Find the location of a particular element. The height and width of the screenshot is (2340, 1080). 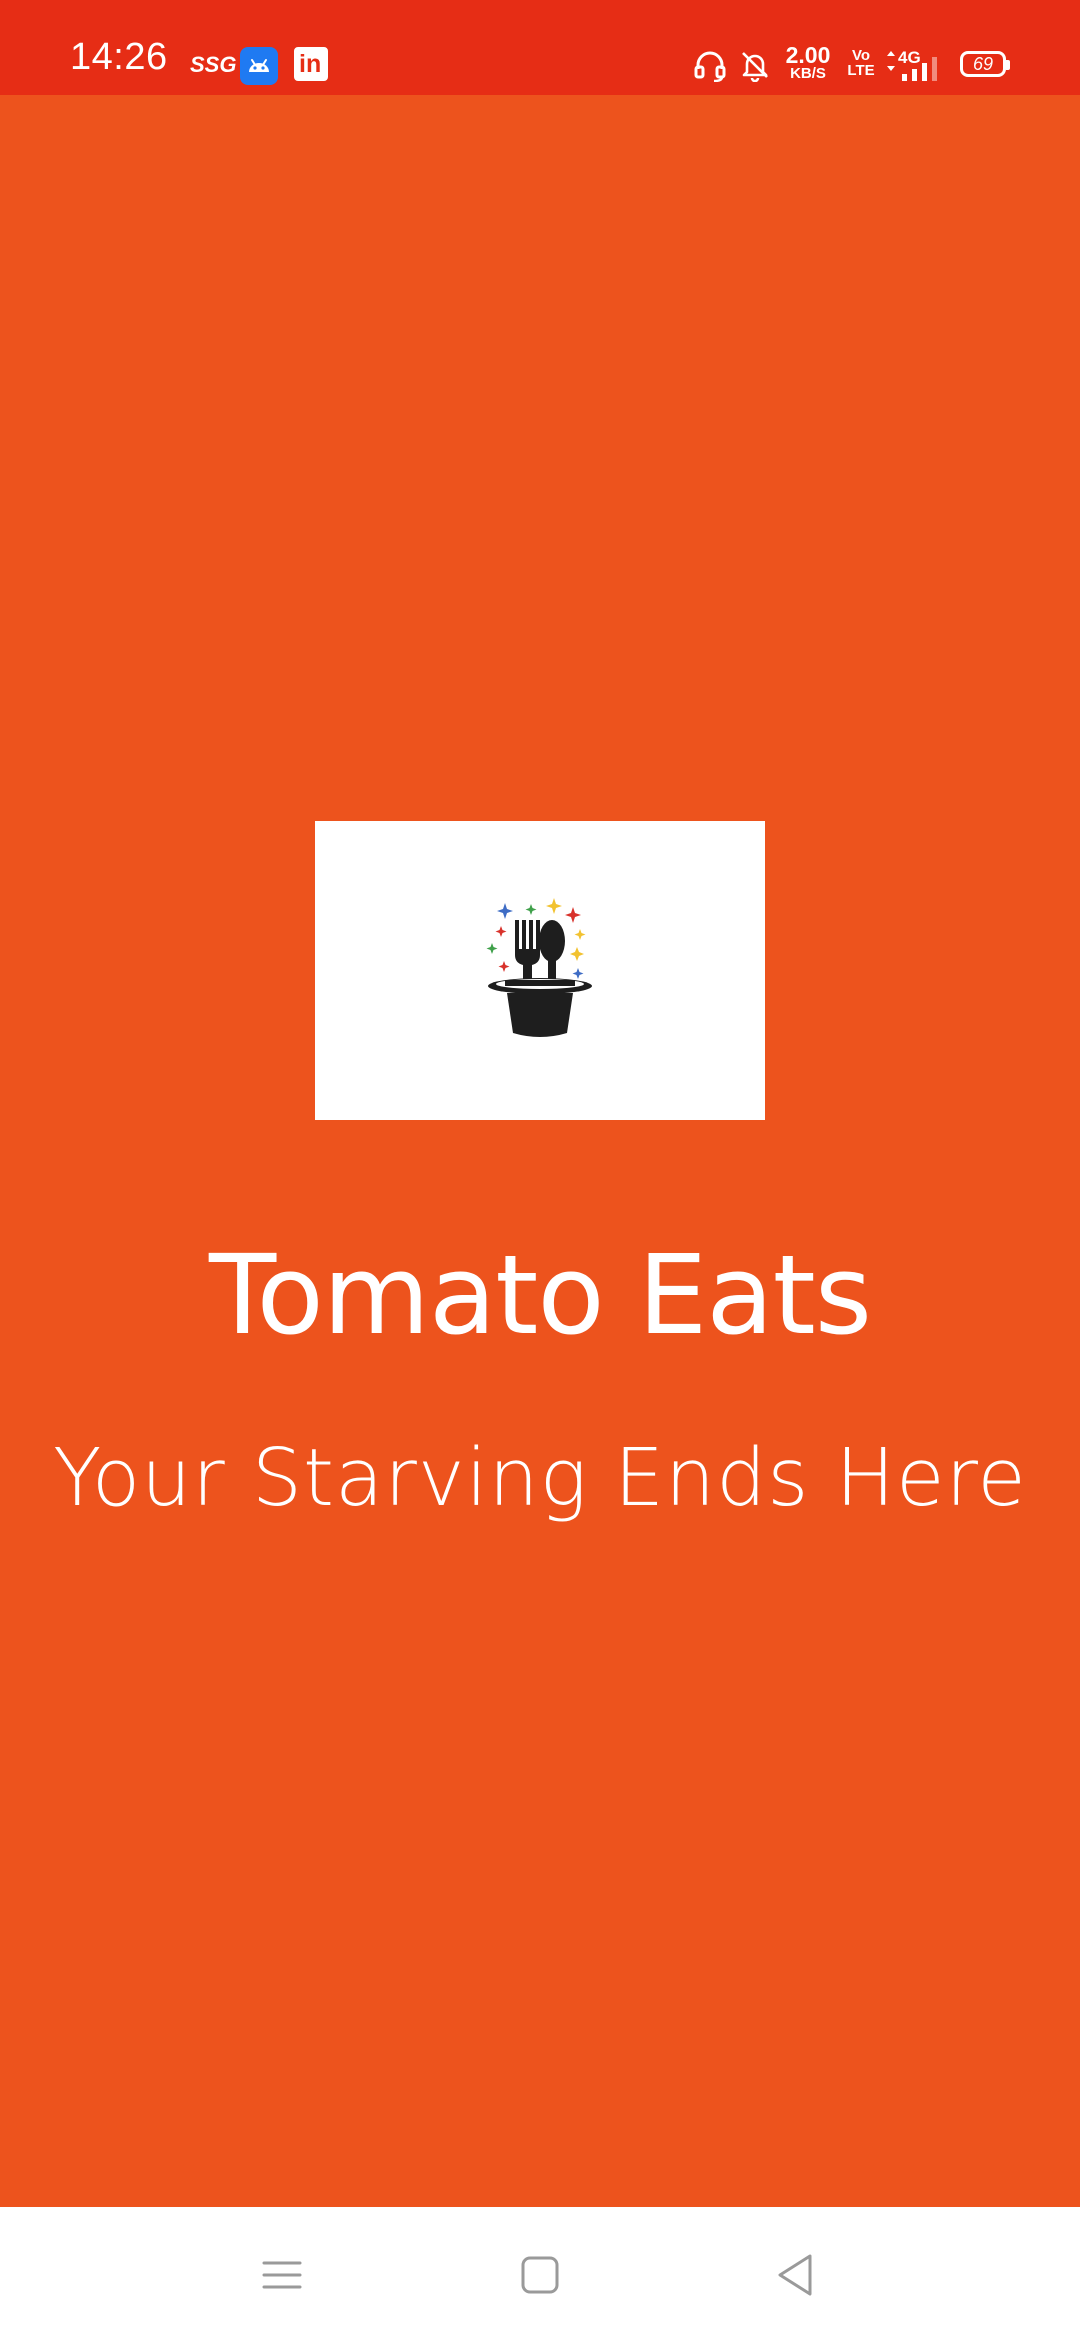

home-icon is located at coordinates (540, 2275).